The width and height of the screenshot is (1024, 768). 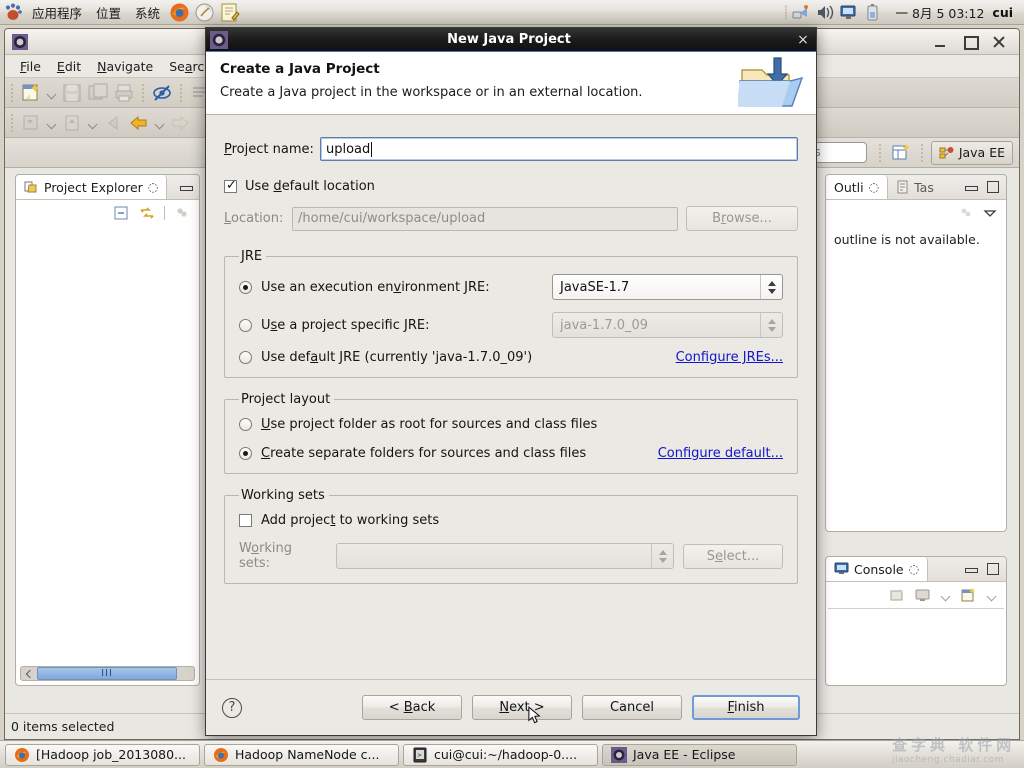 What do you see at coordinates (124, 93) in the screenshot?
I see `print-icon` at bounding box center [124, 93].